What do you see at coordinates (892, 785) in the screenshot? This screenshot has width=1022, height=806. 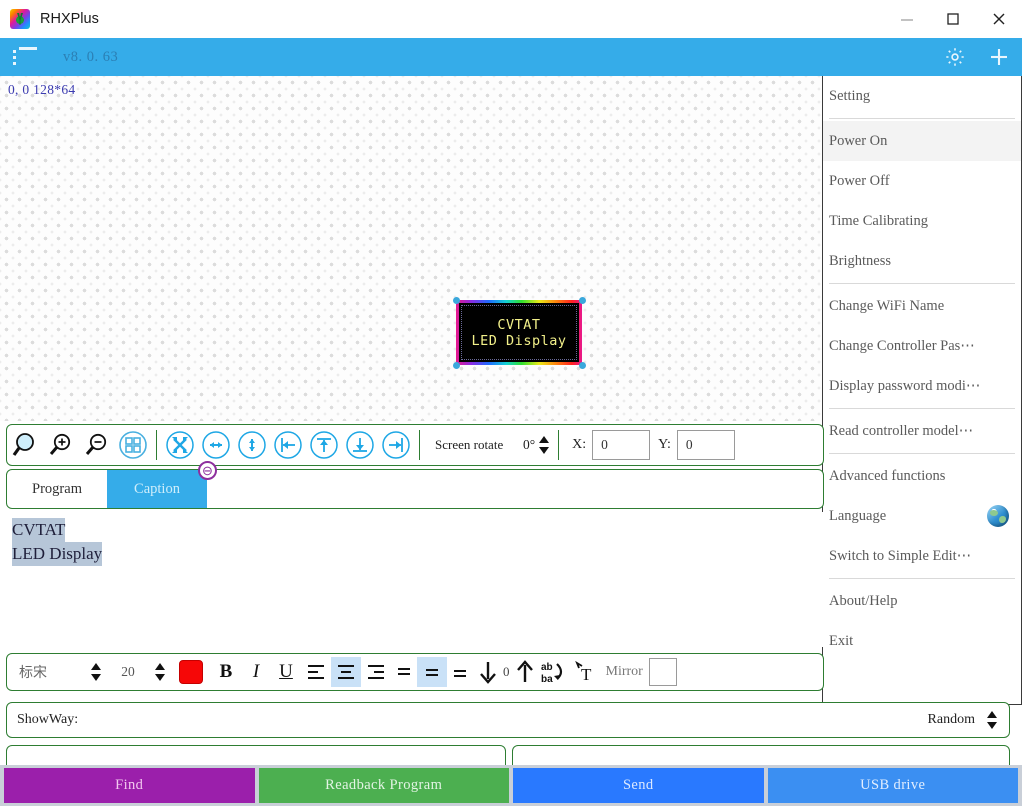 I see `usb-drive-button: USB drive` at bounding box center [892, 785].